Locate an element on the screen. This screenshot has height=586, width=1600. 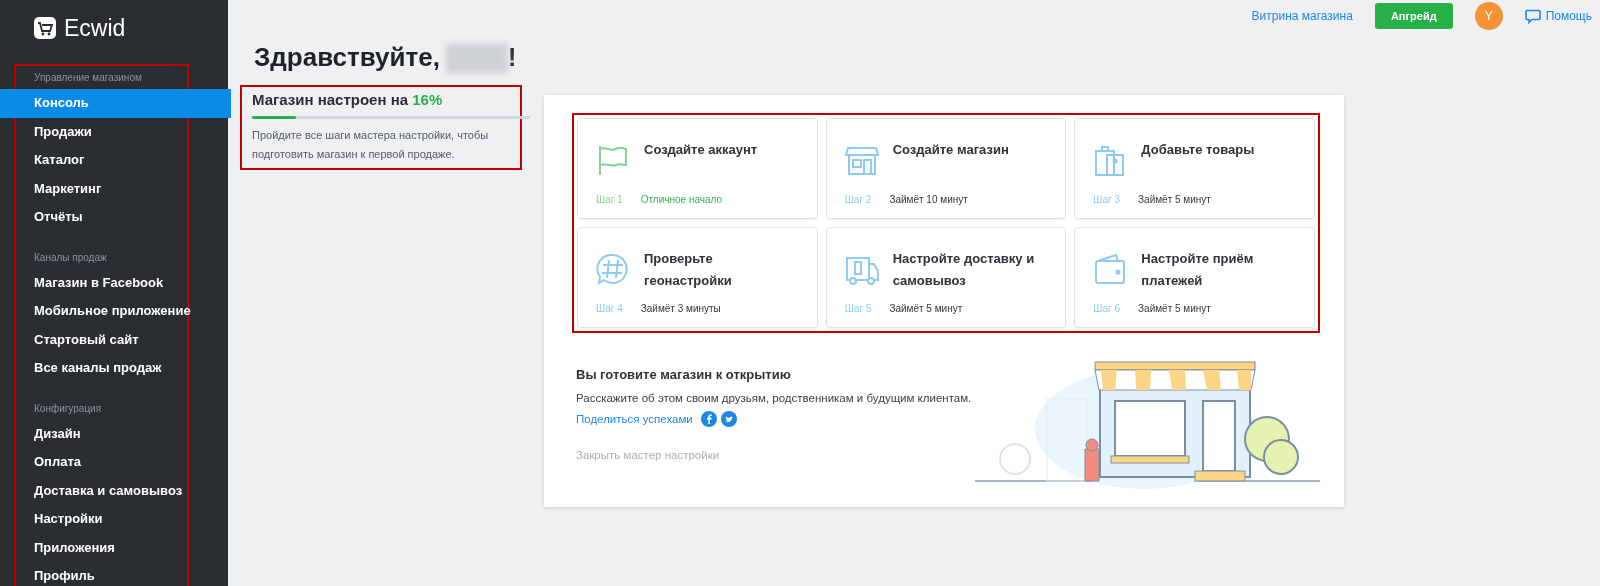
nav-item: Отчёты is located at coordinates (112, 217).